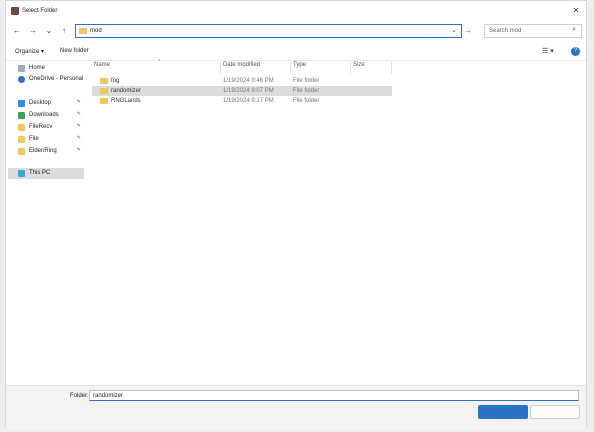  What do you see at coordinates (159, 62) in the screenshot?
I see `sort-ascending-icon: ^` at bounding box center [159, 62].